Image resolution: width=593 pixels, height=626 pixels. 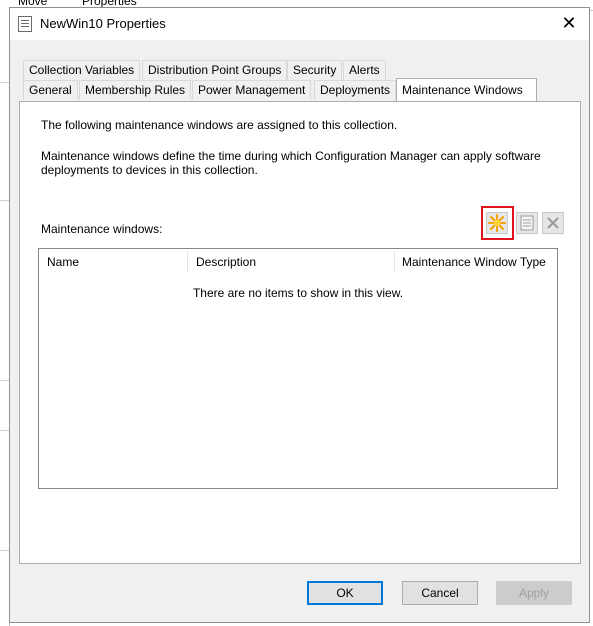 I want to click on title-bar: NewWin10 Properties ✕, so click(x=299, y=24).